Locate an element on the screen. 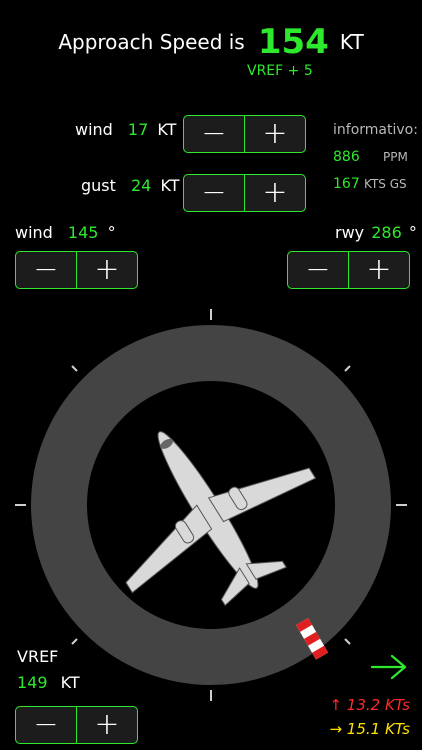 This screenshot has height=750, width=422. headwind-component: ↑ 13.2 KTs is located at coordinates (369, 705).